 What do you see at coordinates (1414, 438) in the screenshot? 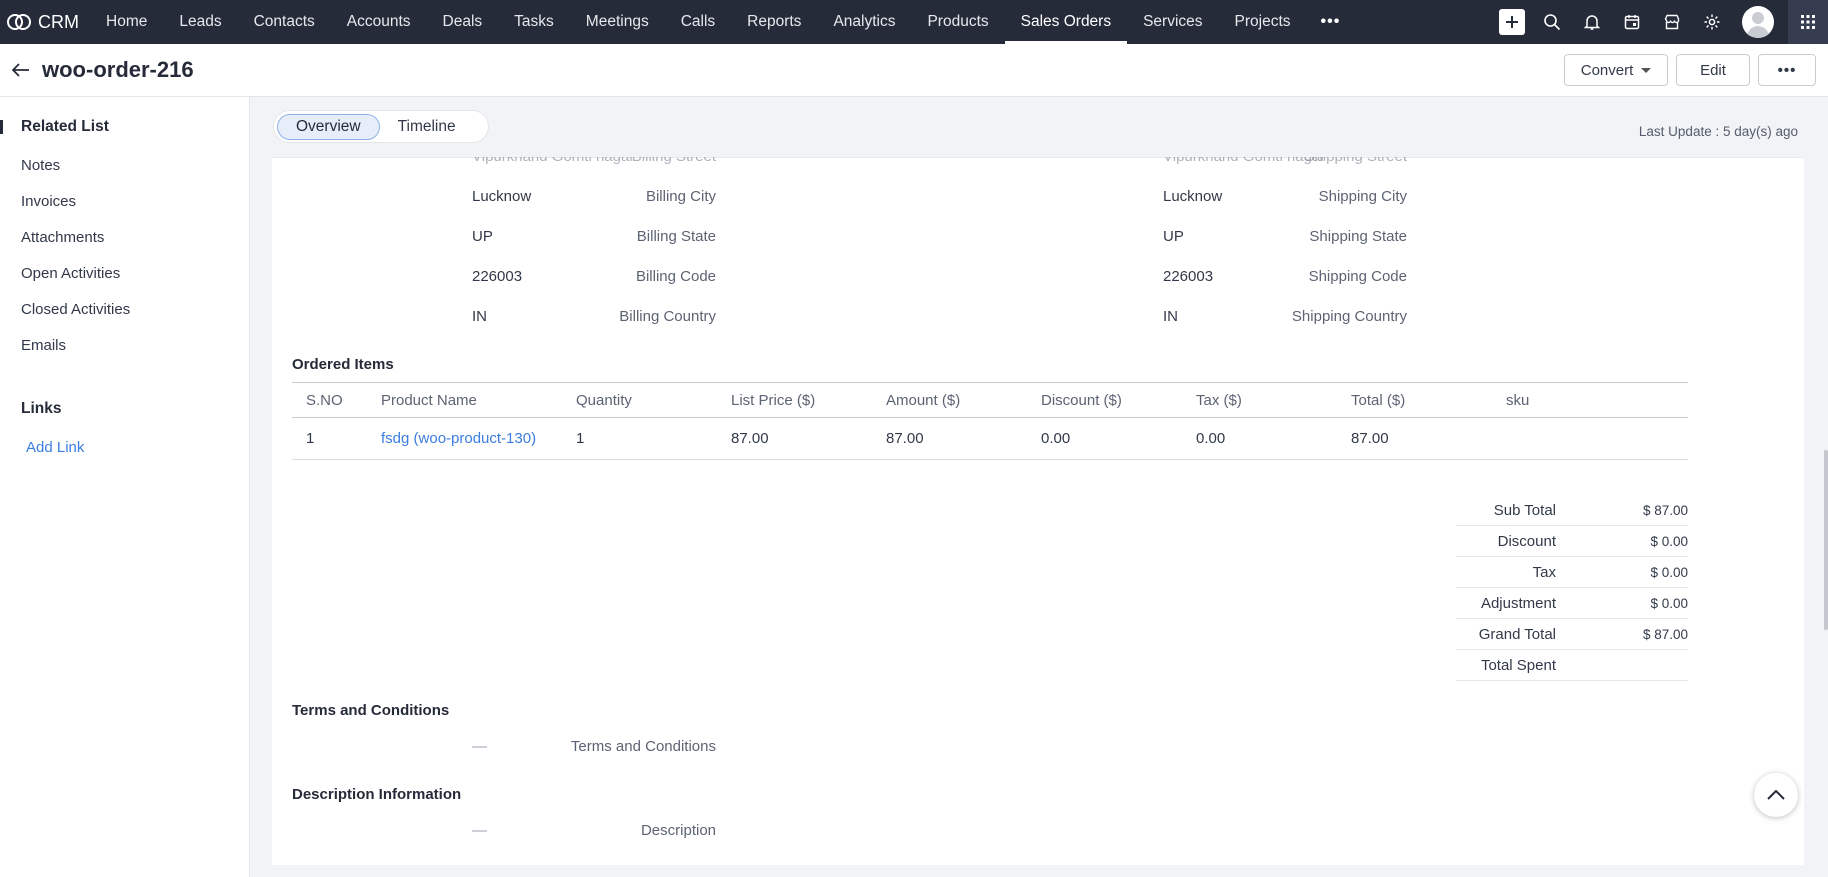
I see `cell-total: 87.00` at bounding box center [1414, 438].